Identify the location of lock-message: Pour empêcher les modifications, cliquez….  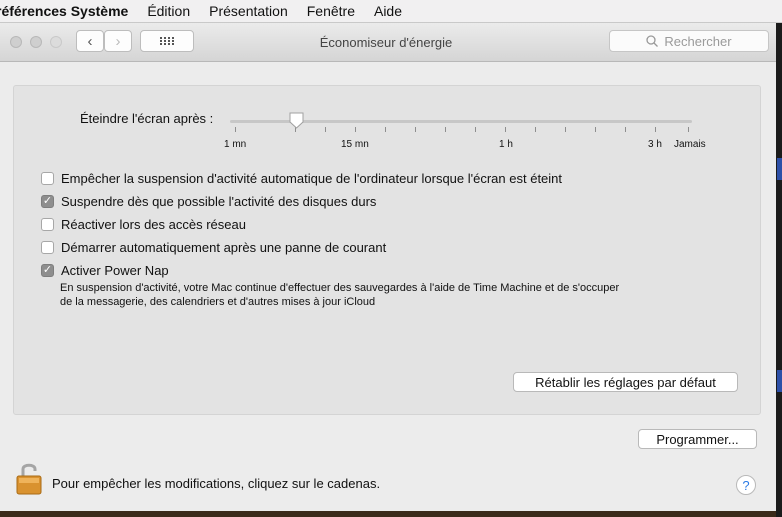
(216, 483).